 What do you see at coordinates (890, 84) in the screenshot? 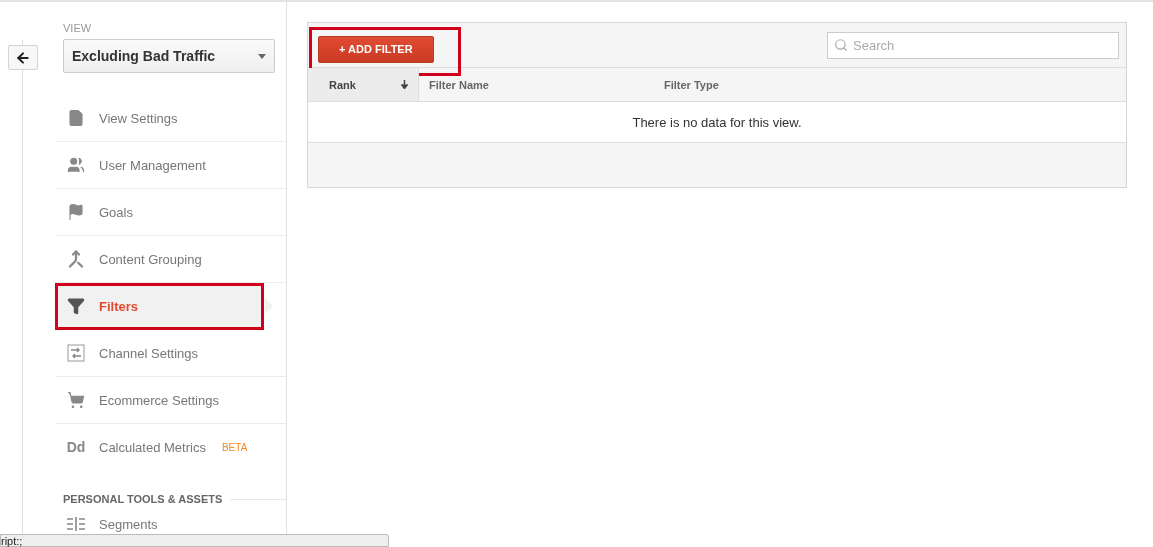
I see `column-header: Filter Type` at bounding box center [890, 84].